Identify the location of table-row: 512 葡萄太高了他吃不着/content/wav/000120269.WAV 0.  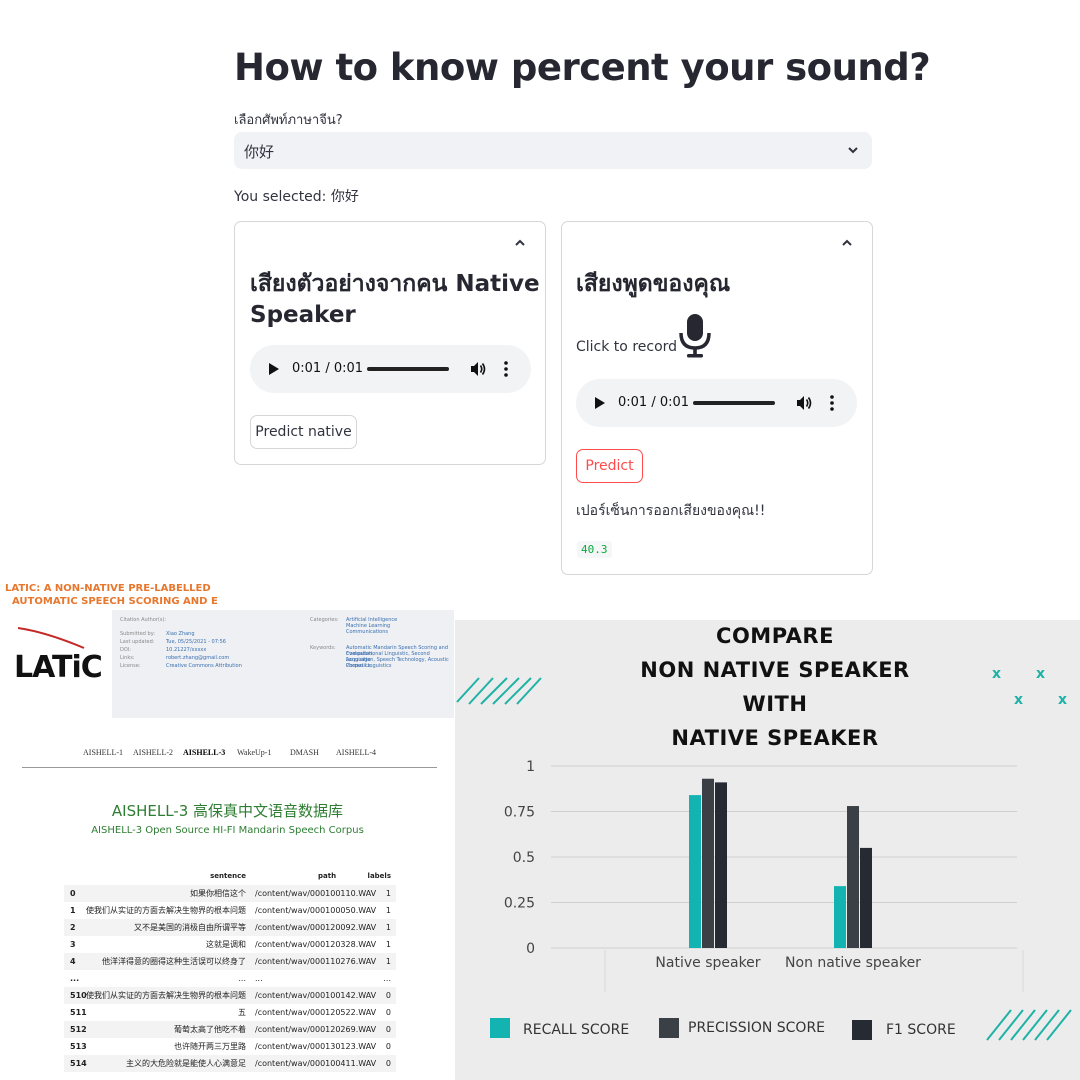
(230, 1029).